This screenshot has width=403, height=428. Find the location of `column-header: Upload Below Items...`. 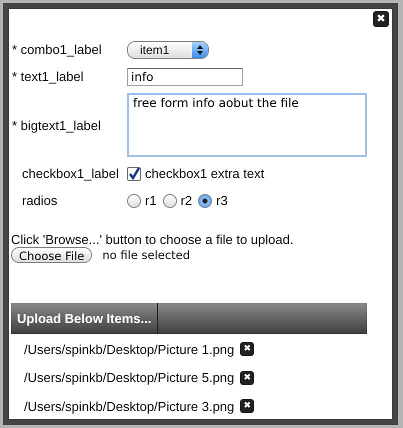

column-header: Upload Below Items... is located at coordinates (84, 318).